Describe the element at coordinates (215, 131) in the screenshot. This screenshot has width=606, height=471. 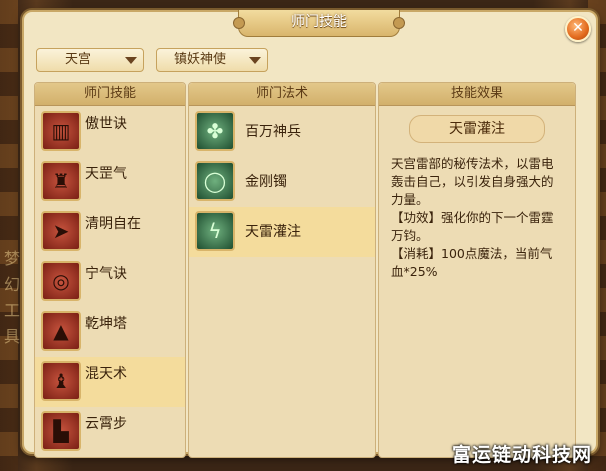
I see `soldiers-icon: ✤` at that location.